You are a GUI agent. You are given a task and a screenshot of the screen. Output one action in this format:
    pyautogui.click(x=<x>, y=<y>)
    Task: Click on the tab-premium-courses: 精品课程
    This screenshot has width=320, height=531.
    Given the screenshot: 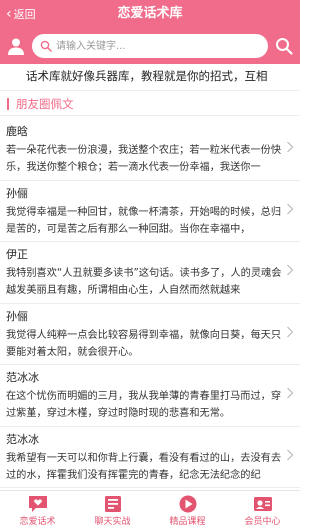 What is the action you would take?
    pyautogui.click(x=187, y=511)
    